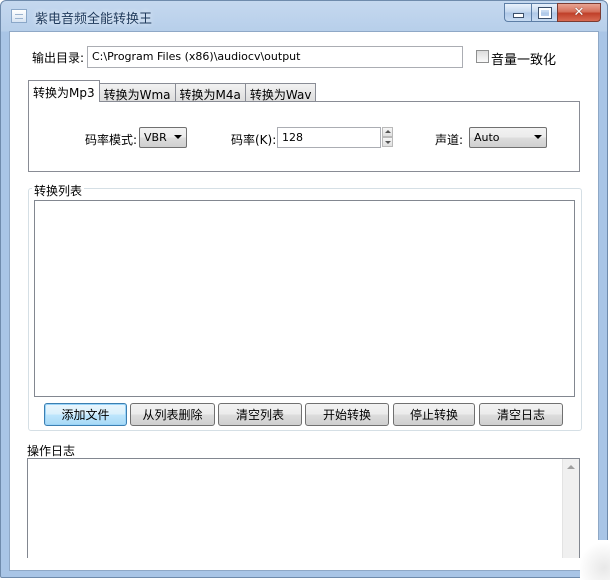 The image size is (610, 580). I want to click on spin-down-icon, so click(387, 142).